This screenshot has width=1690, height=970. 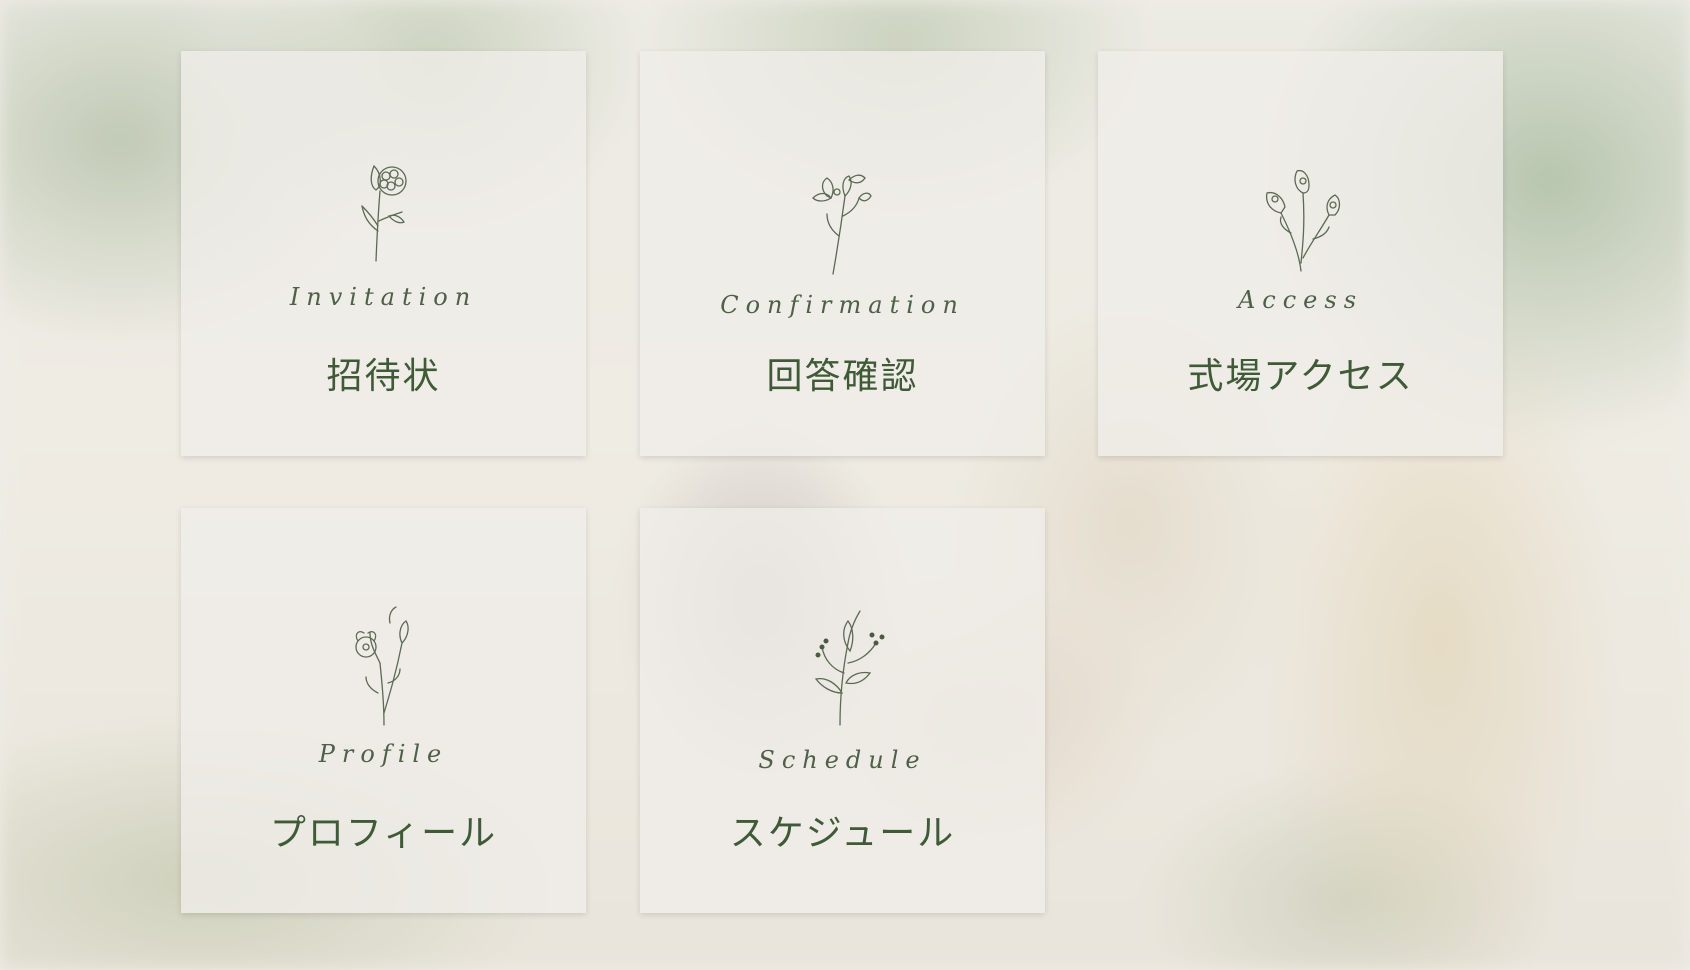 I want to click on schedule-script-title: Schedule, so click(x=842, y=760).